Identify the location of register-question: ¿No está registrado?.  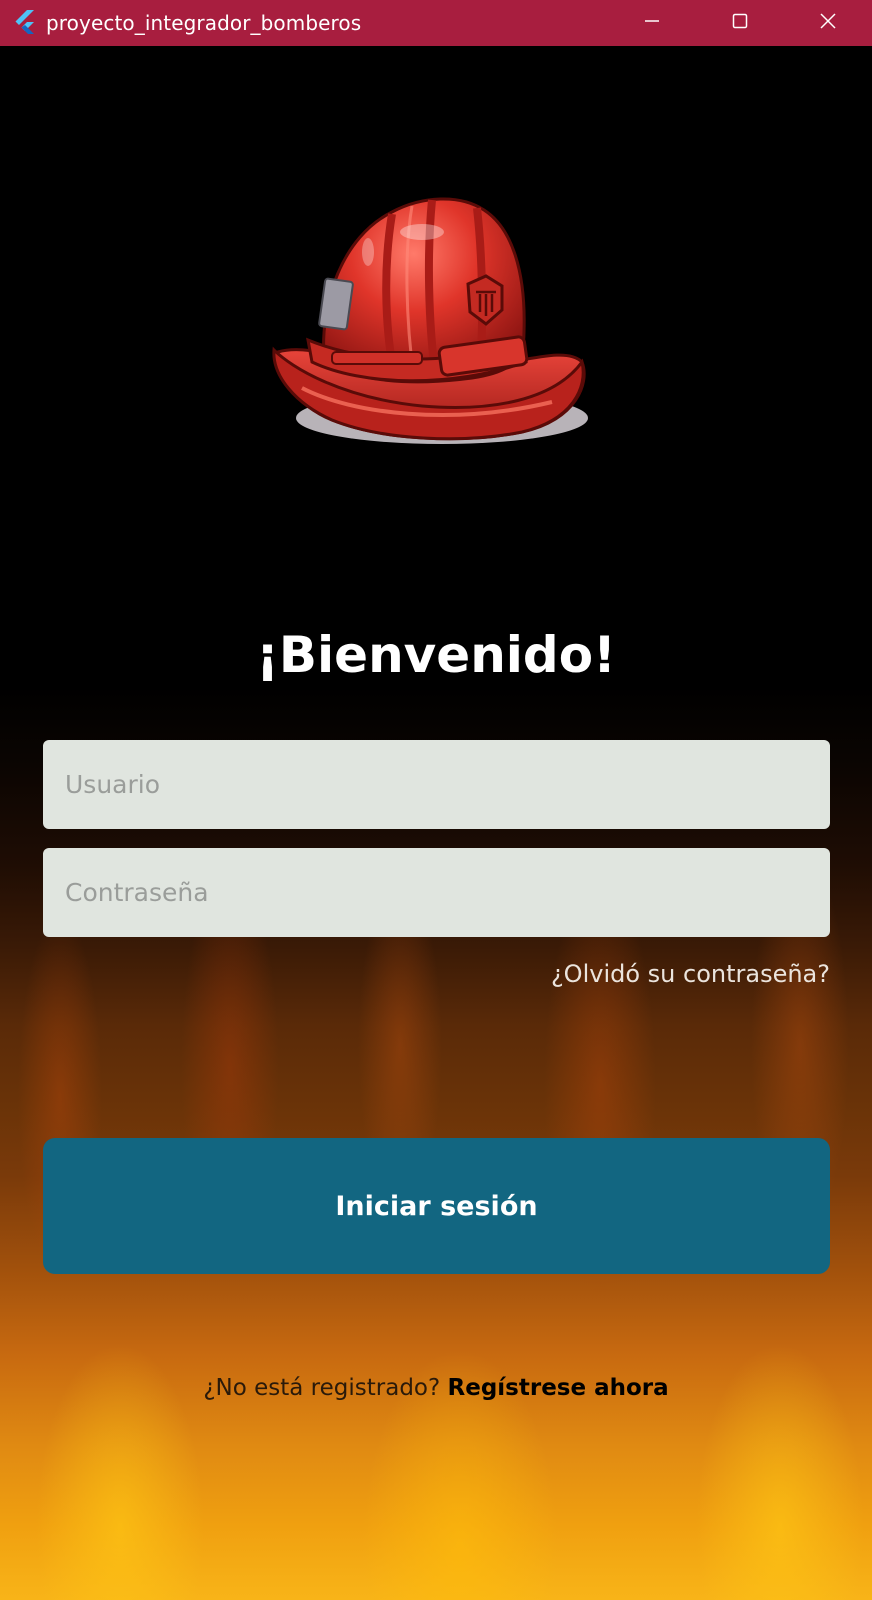
(322, 1388).